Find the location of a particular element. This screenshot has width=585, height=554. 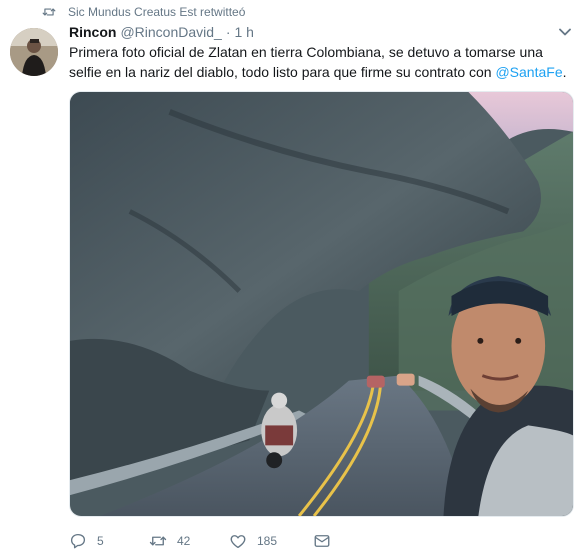

mention-link: @SantaFe is located at coordinates (528, 72).